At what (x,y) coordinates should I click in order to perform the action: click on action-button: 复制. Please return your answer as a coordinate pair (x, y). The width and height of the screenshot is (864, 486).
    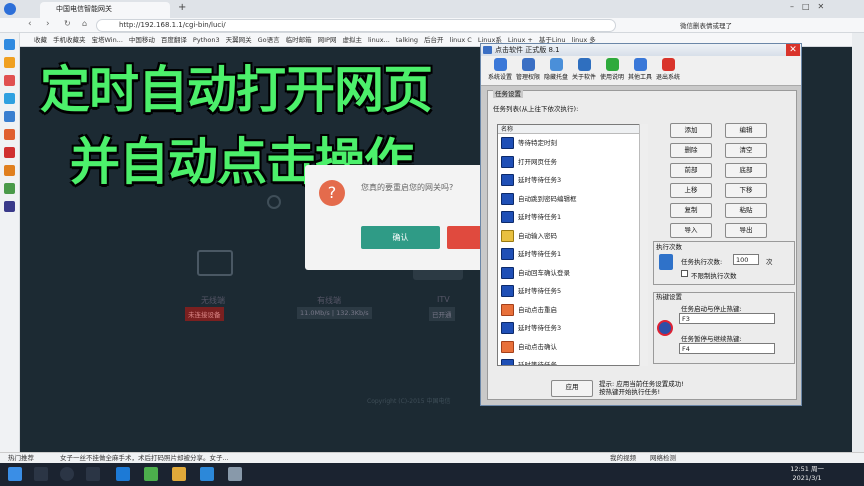
    Looking at the image, I should click on (691, 210).